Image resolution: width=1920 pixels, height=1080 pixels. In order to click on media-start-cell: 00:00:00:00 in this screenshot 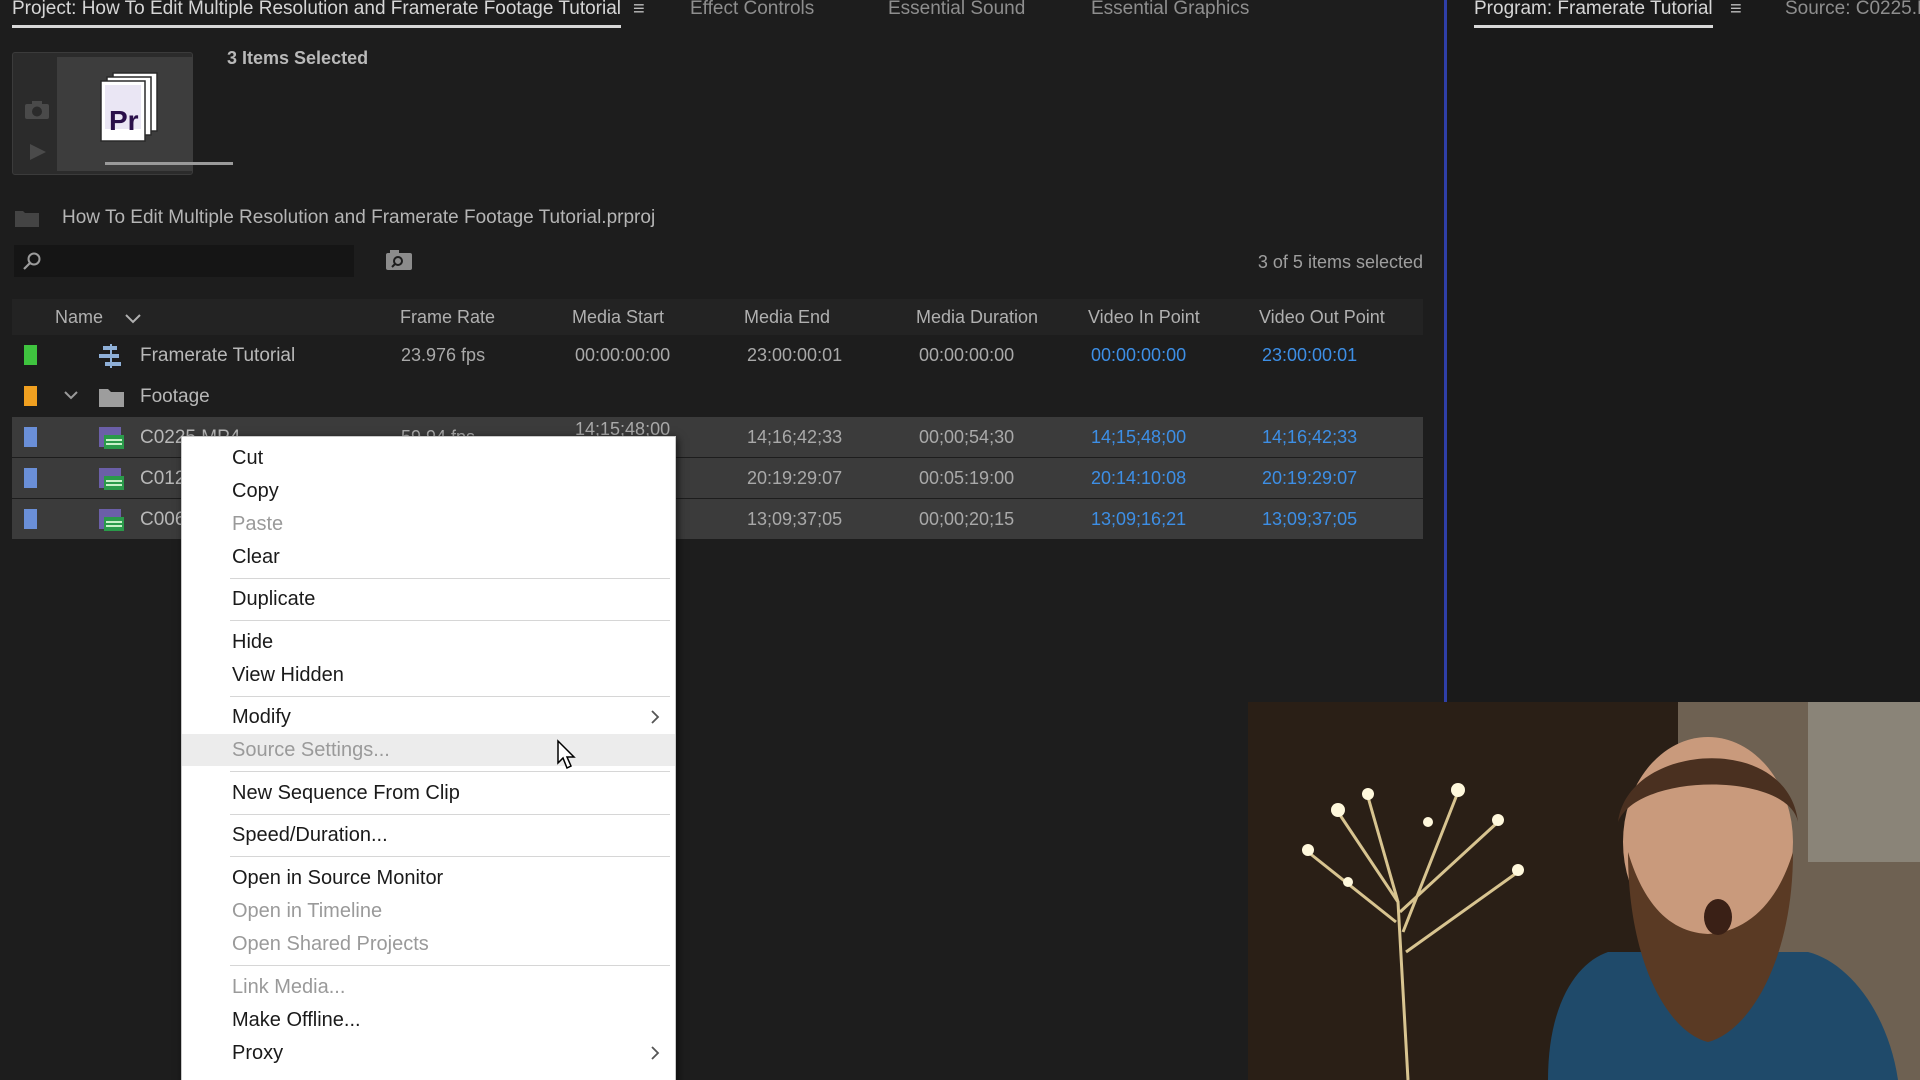, I will do `click(623, 355)`.